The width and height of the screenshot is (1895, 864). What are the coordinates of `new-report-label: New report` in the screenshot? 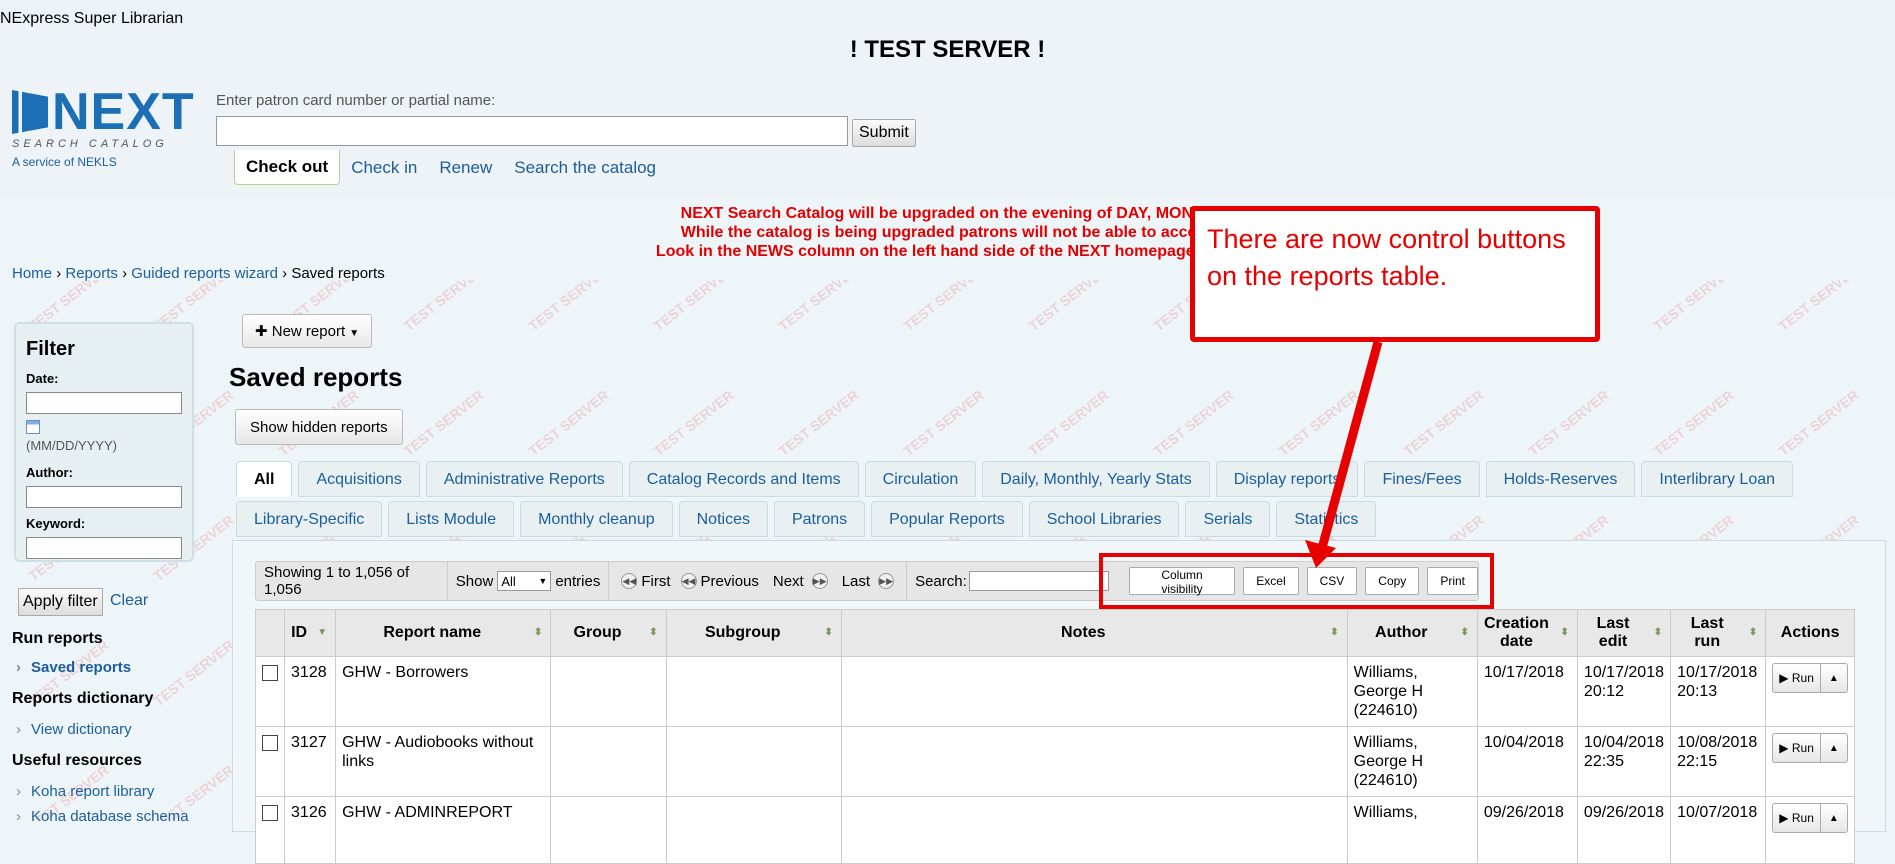 It's located at (308, 331).